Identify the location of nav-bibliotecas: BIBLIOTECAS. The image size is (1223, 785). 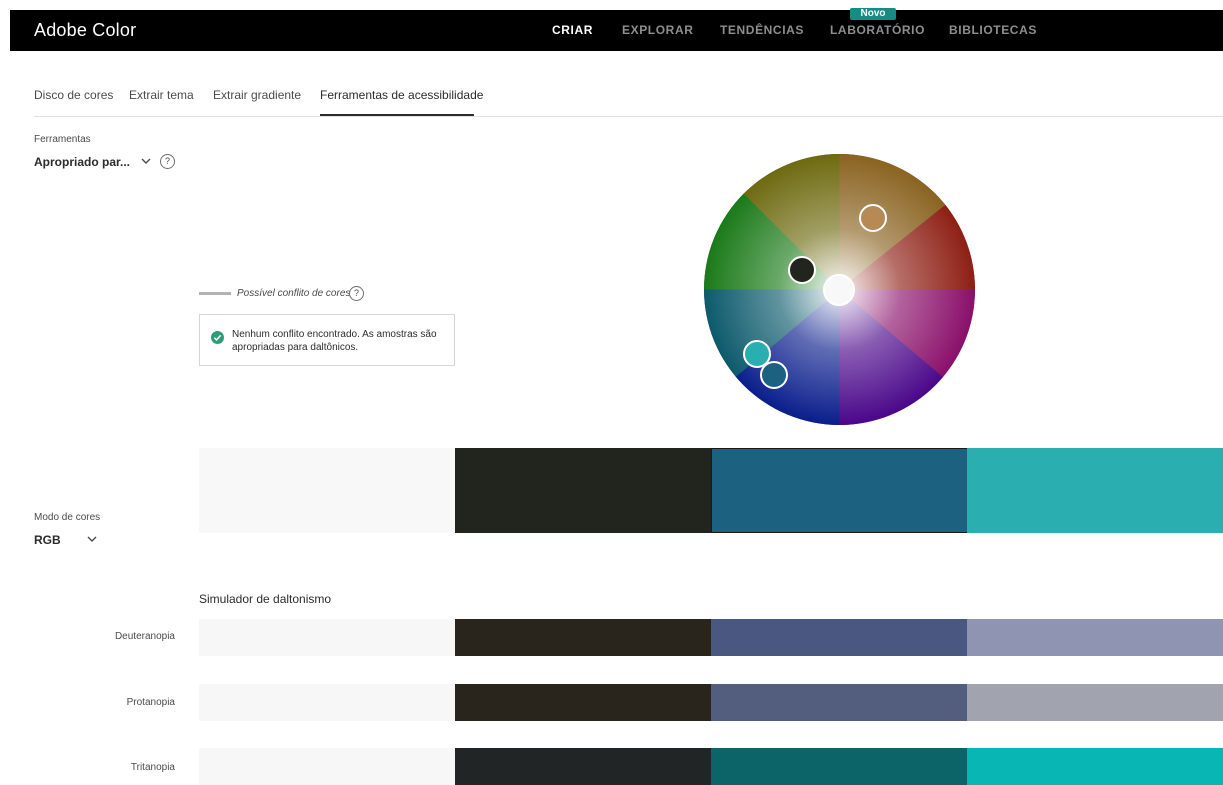
(993, 30).